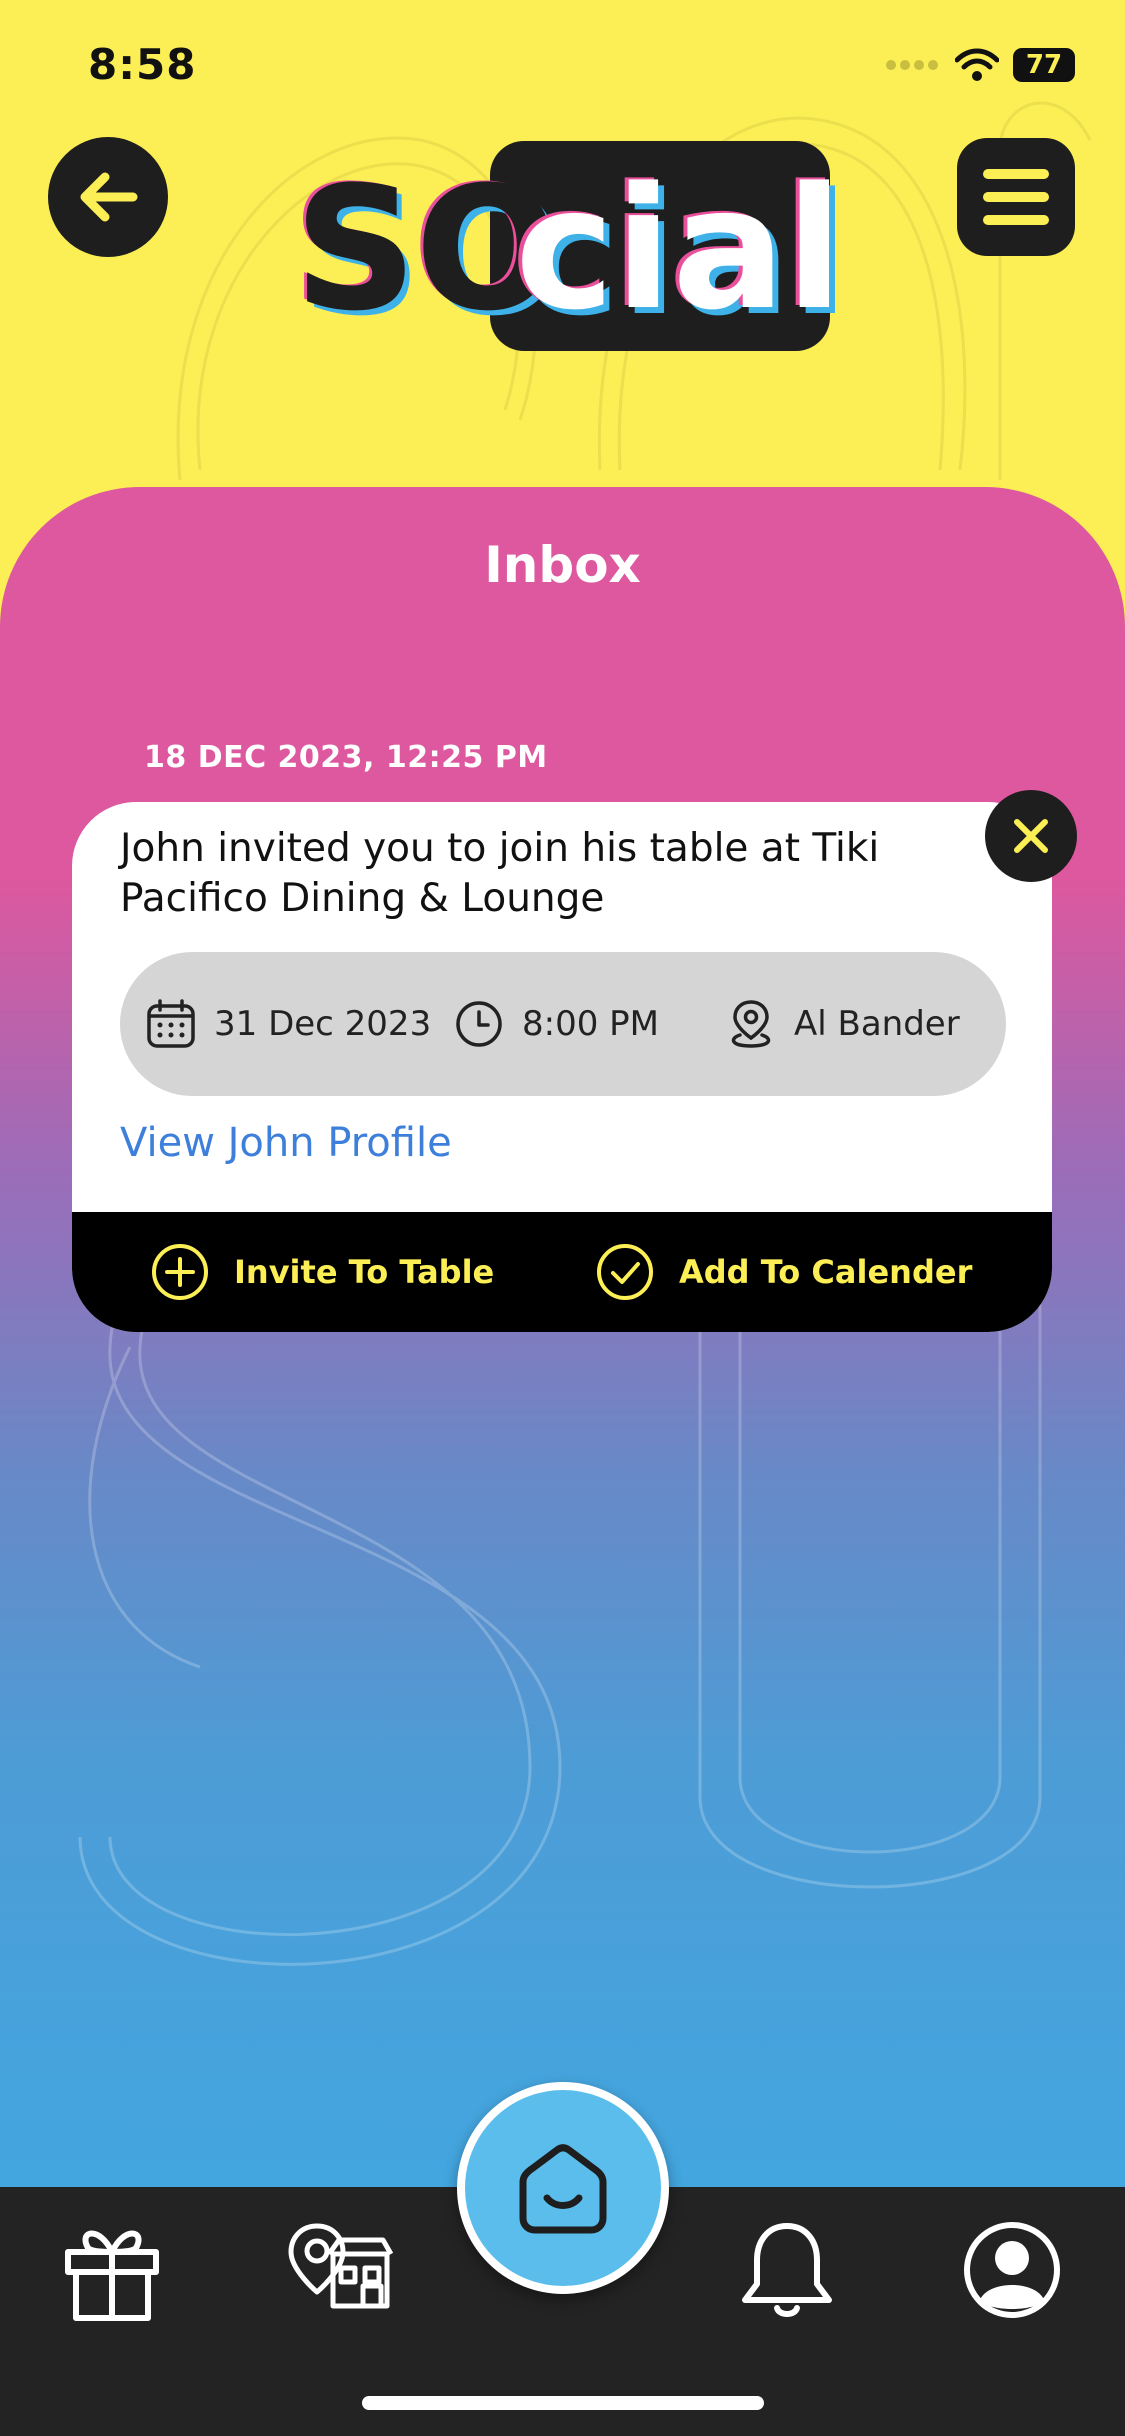 The width and height of the screenshot is (1125, 2436). Describe the element at coordinates (625, 1272) in the screenshot. I see `check-circle-icon` at that location.